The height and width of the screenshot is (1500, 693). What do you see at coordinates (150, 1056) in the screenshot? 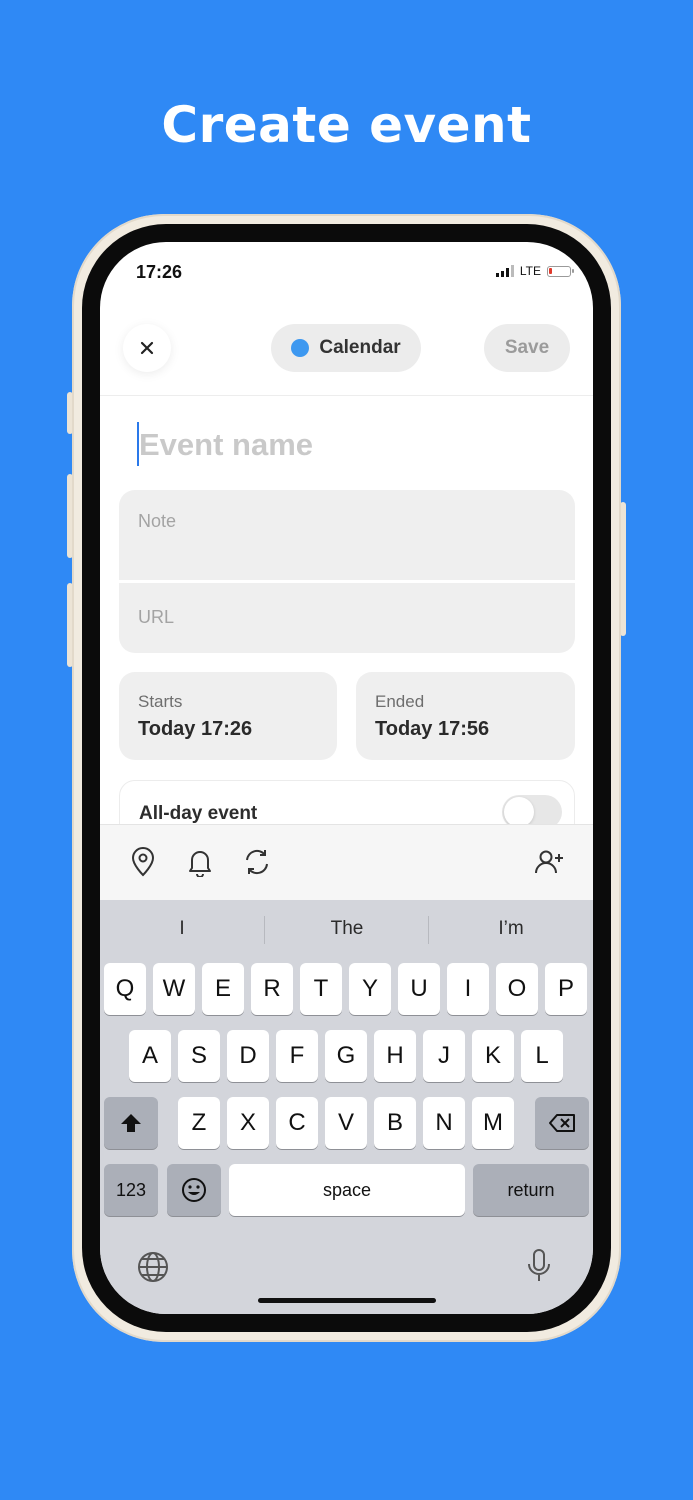
I see `key-a: A` at bounding box center [150, 1056].